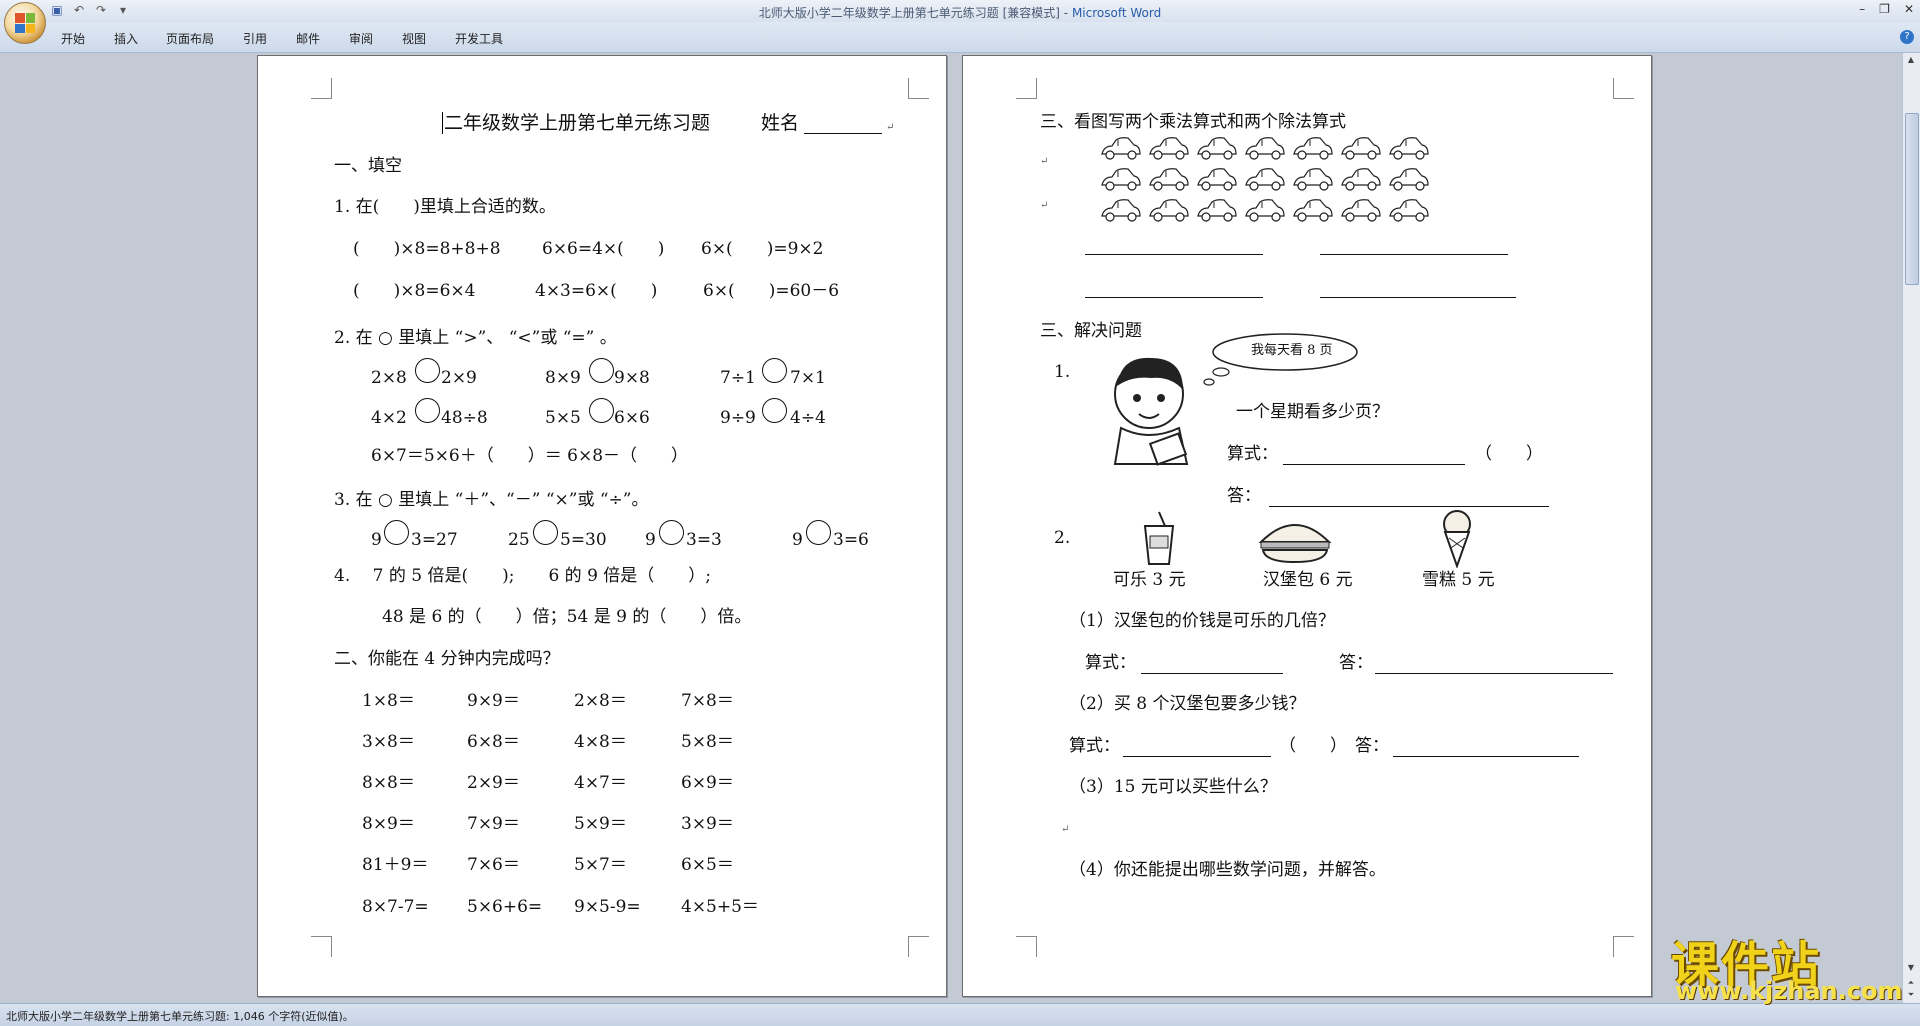 This screenshot has height=1026, width=1920. What do you see at coordinates (388, 742) in the screenshot?
I see `calc-item: 3×8＝` at bounding box center [388, 742].